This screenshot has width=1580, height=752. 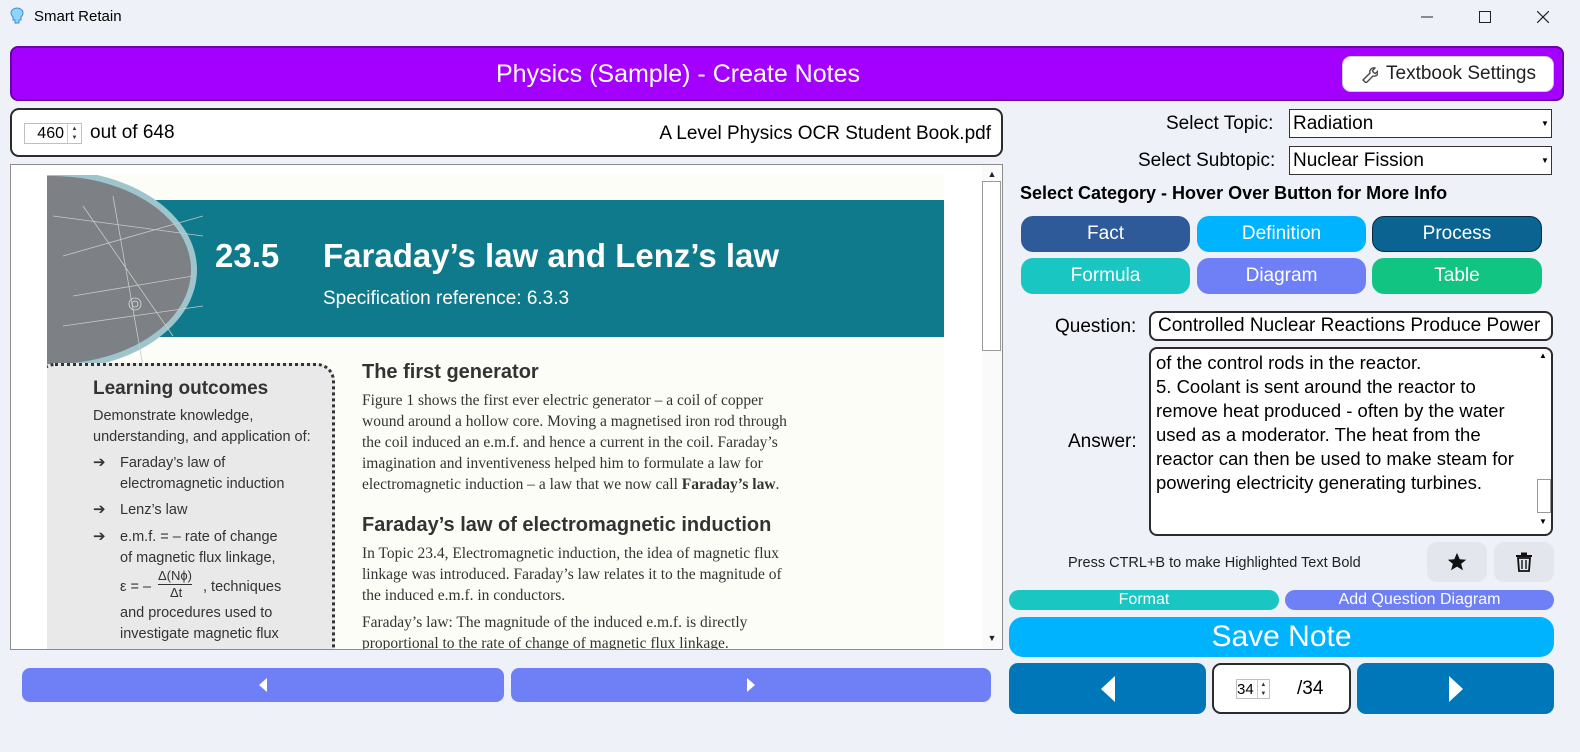 What do you see at coordinates (1544, 496) in the screenshot?
I see `answer-scroll-thumb` at bounding box center [1544, 496].